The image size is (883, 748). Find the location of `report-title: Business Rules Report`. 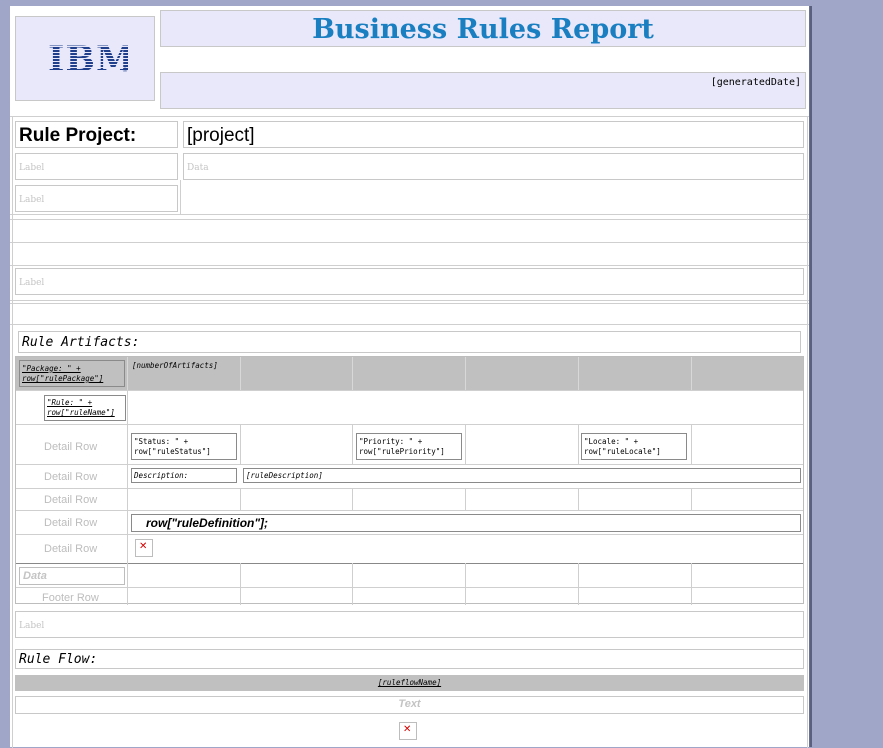

report-title: Business Rules Report is located at coordinates (483, 29).